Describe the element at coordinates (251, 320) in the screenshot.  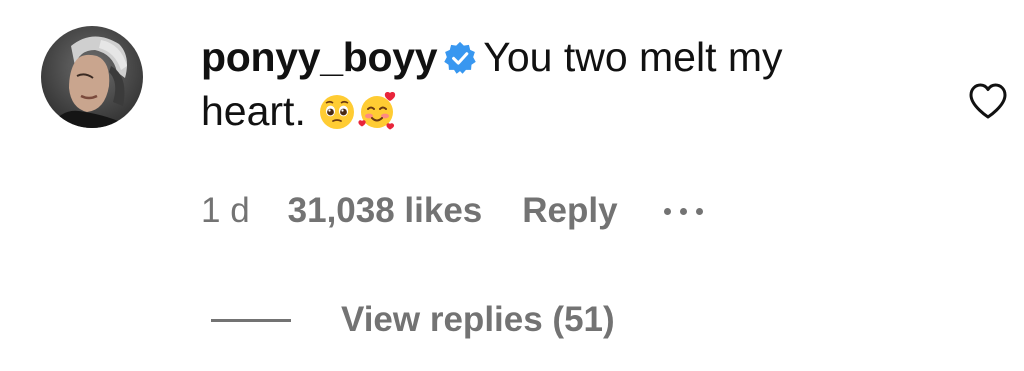
I see `replies-divider-line` at that location.